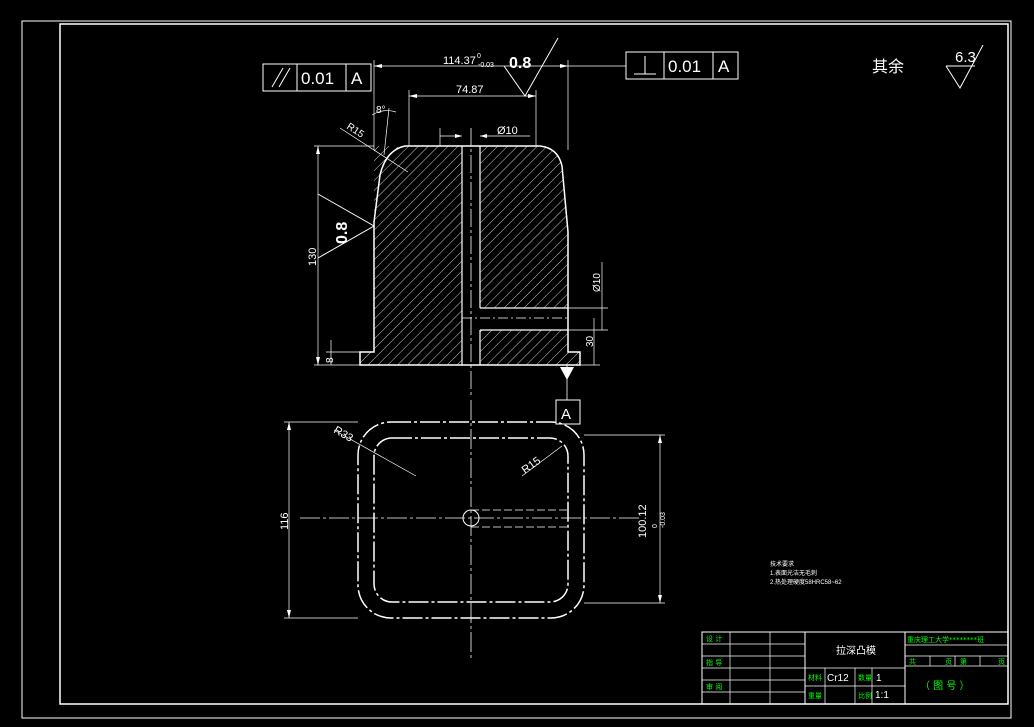 The width and height of the screenshot is (1034, 727). I want to click on perpendicular-datum: A, so click(724, 66).